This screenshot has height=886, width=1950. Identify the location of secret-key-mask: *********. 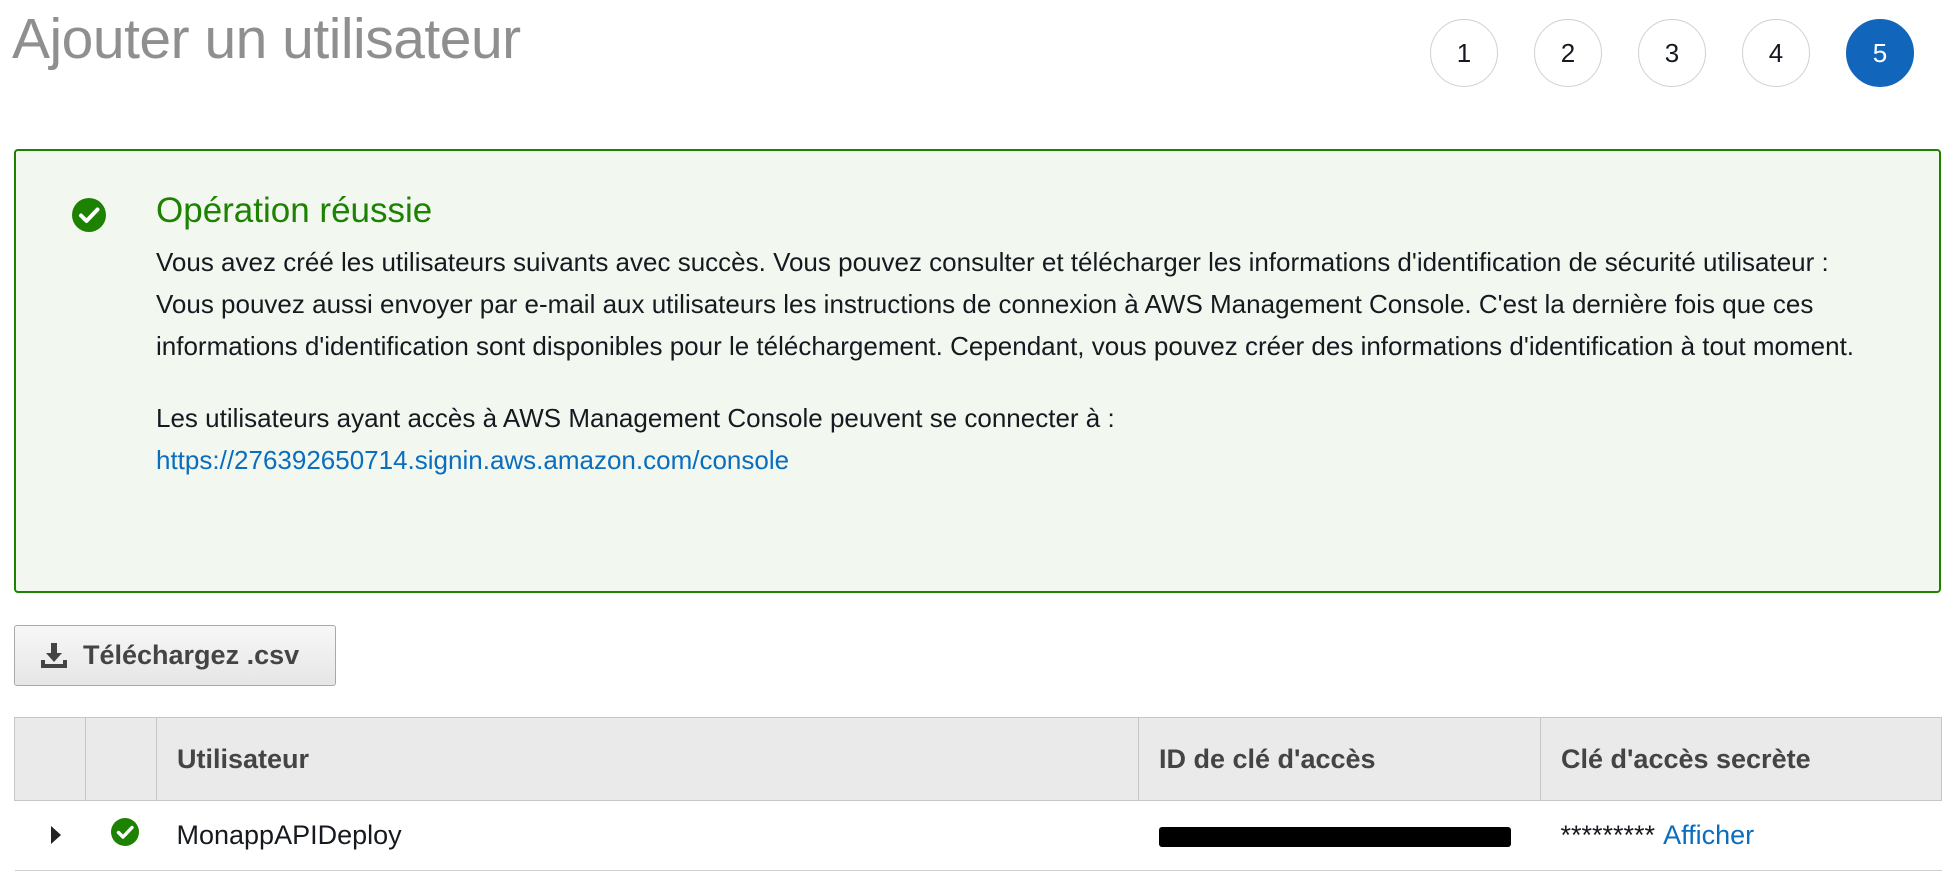
(1608, 835).